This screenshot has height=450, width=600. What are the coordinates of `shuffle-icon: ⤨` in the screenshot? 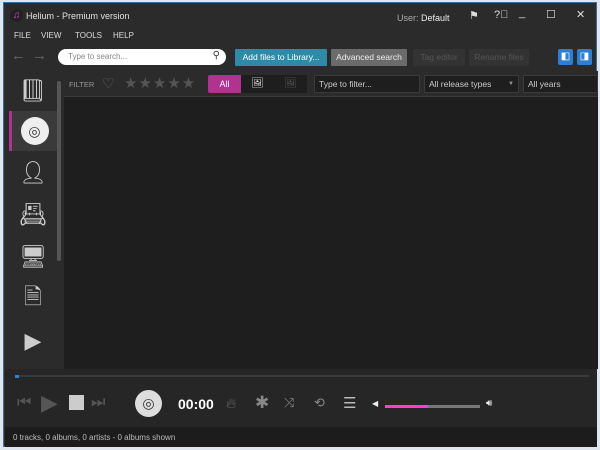 It's located at (289, 403).